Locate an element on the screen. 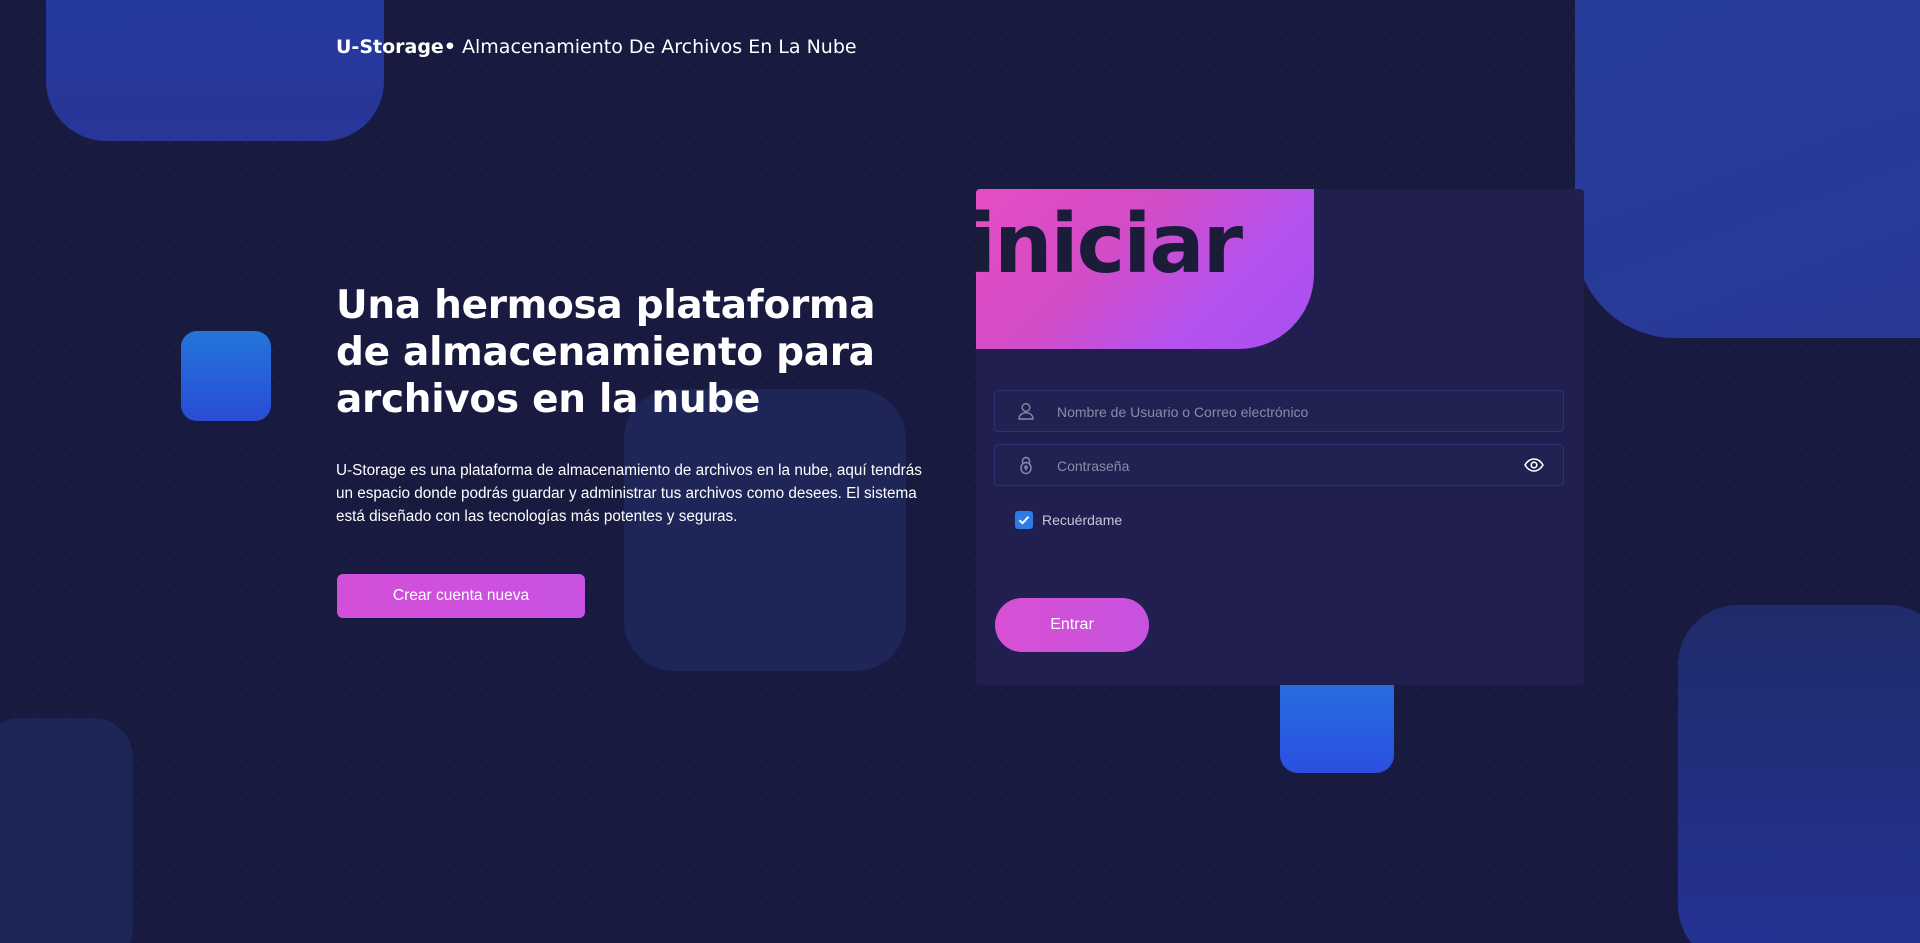 Image resolution: width=1920 pixels, height=943 pixels. brand-name: U-Storage is located at coordinates (390, 47).